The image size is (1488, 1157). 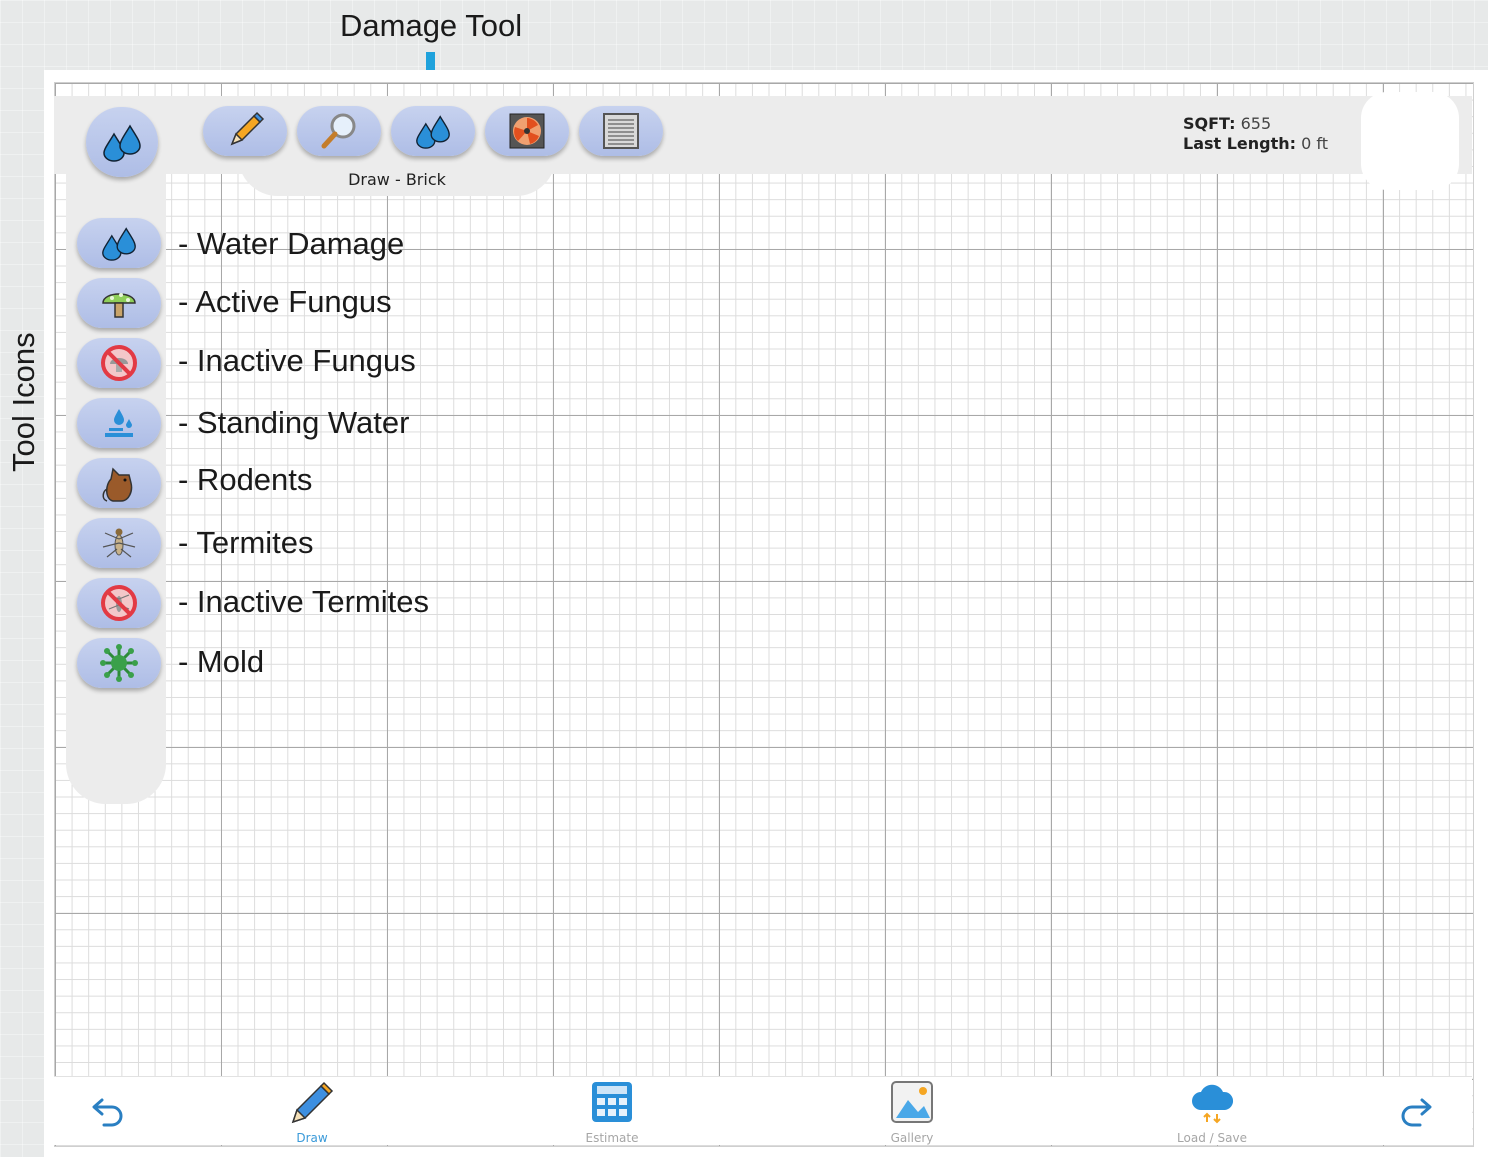 I want to click on panel-icon, so click(x=621, y=131).